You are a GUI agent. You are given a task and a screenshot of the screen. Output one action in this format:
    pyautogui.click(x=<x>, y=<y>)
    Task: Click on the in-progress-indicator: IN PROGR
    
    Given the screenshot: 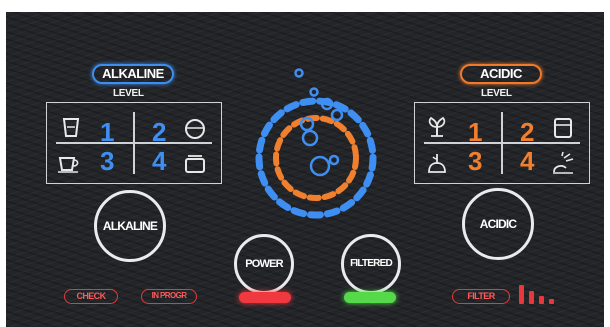 What is the action you would take?
    pyautogui.click(x=169, y=296)
    